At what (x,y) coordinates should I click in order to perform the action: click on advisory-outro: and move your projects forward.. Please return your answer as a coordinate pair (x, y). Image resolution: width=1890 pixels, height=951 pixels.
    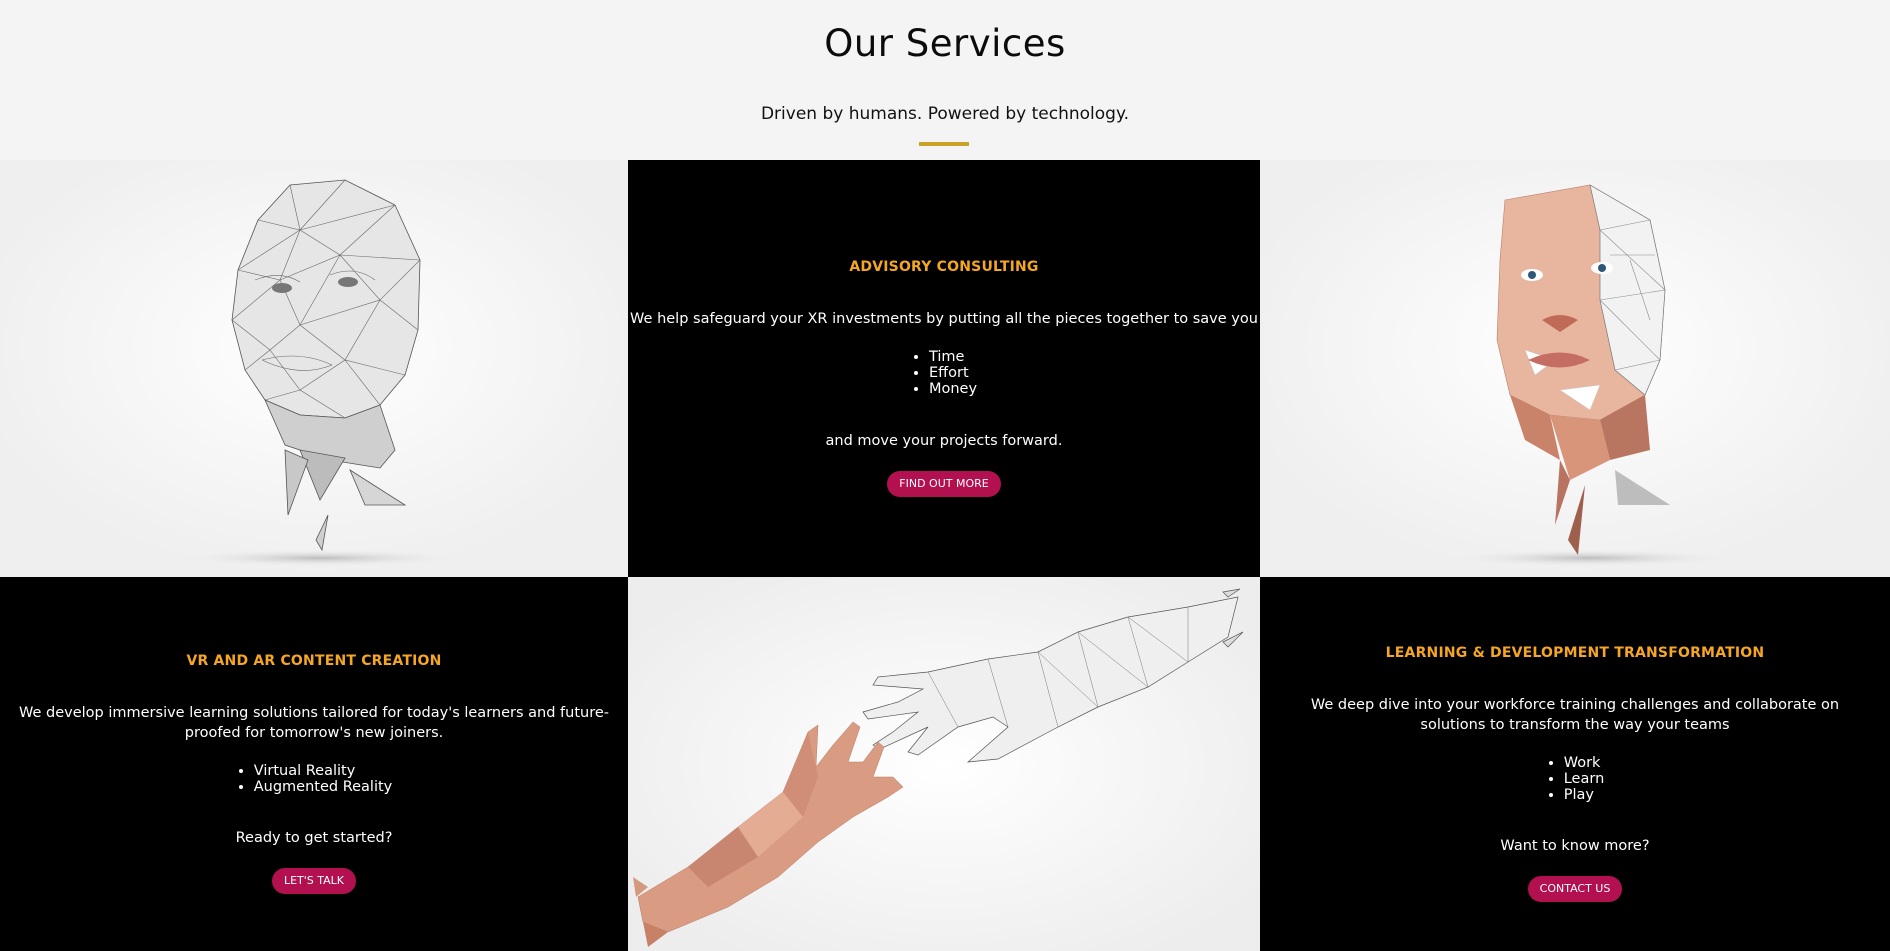
    Looking at the image, I should click on (944, 441).